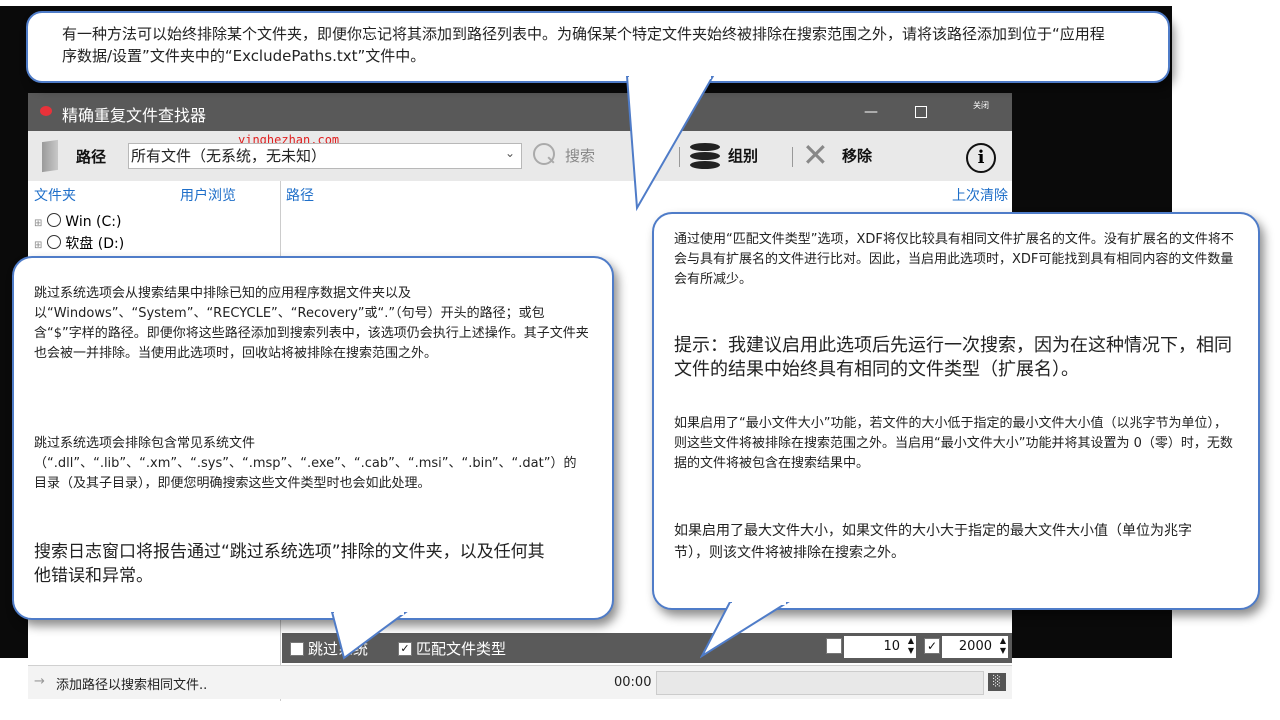 The image size is (1280, 720). What do you see at coordinates (891, 646) in the screenshot?
I see `min-size-value: 10` at bounding box center [891, 646].